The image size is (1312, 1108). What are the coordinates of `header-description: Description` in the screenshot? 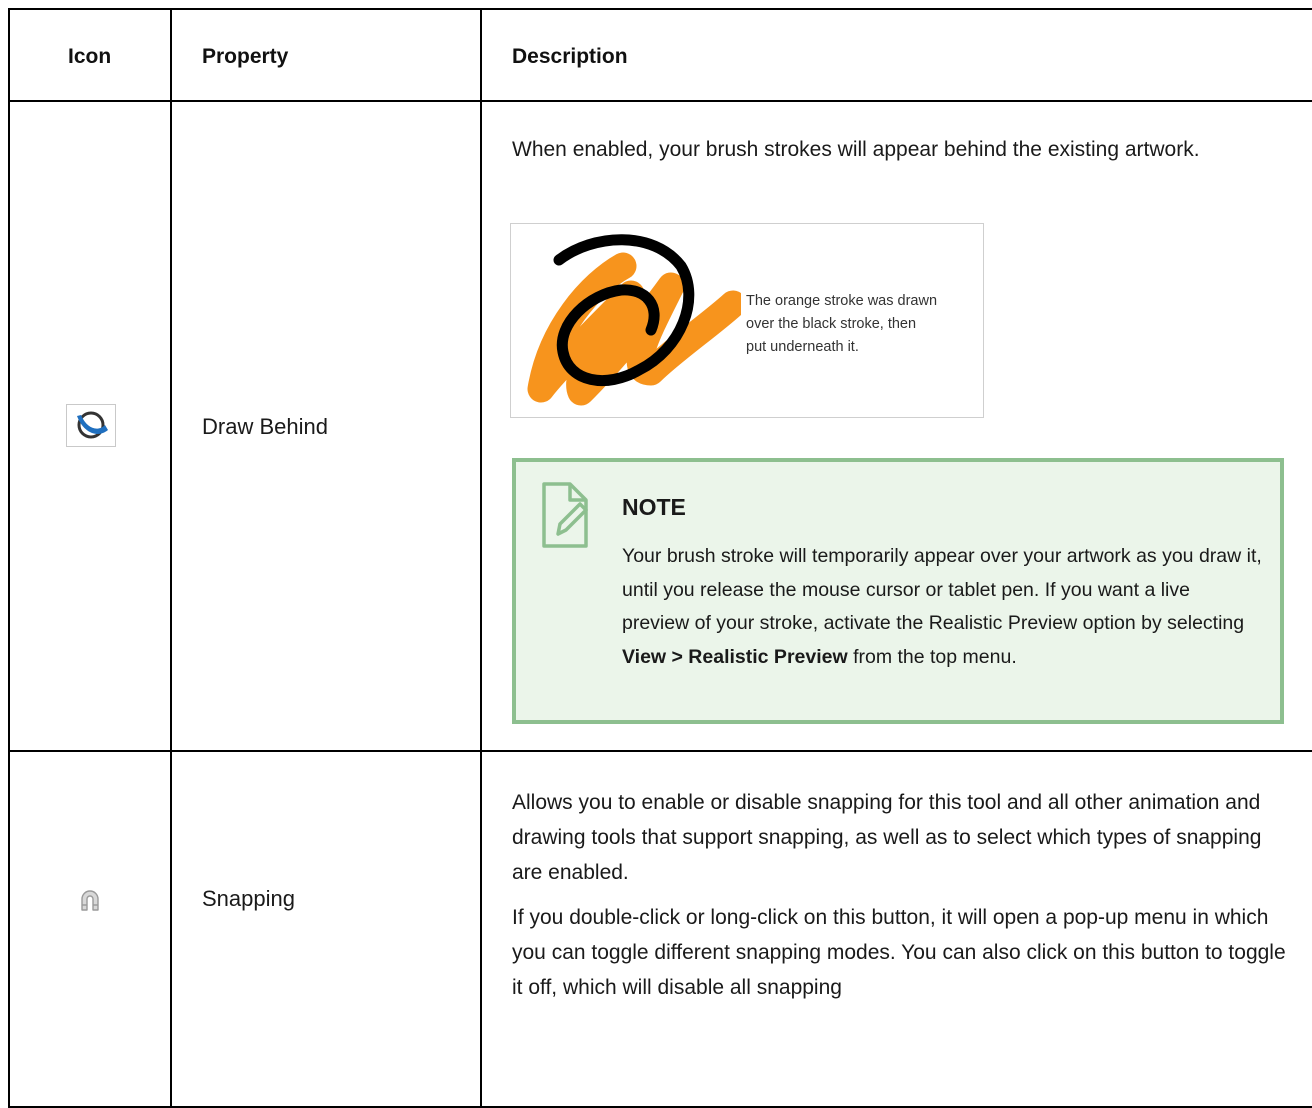 It's located at (570, 56).